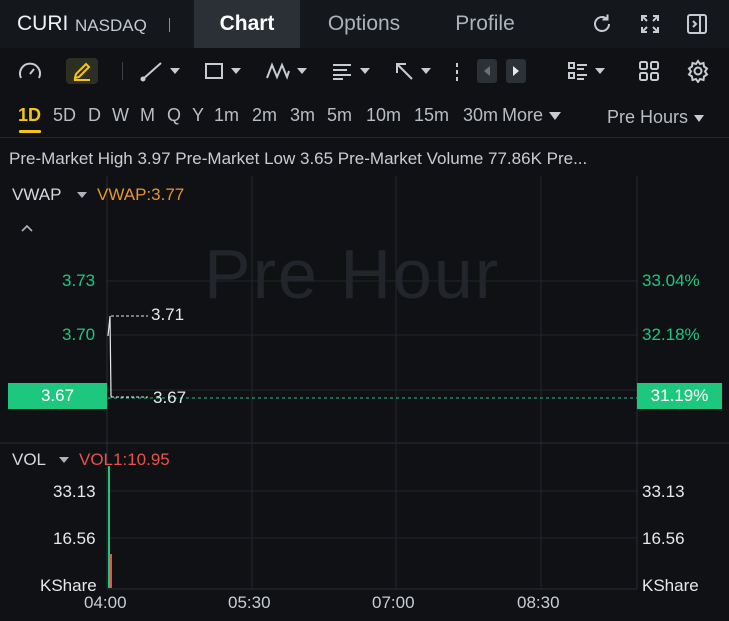 This screenshot has height=621, width=729. I want to click on period-w: W, so click(120, 115).